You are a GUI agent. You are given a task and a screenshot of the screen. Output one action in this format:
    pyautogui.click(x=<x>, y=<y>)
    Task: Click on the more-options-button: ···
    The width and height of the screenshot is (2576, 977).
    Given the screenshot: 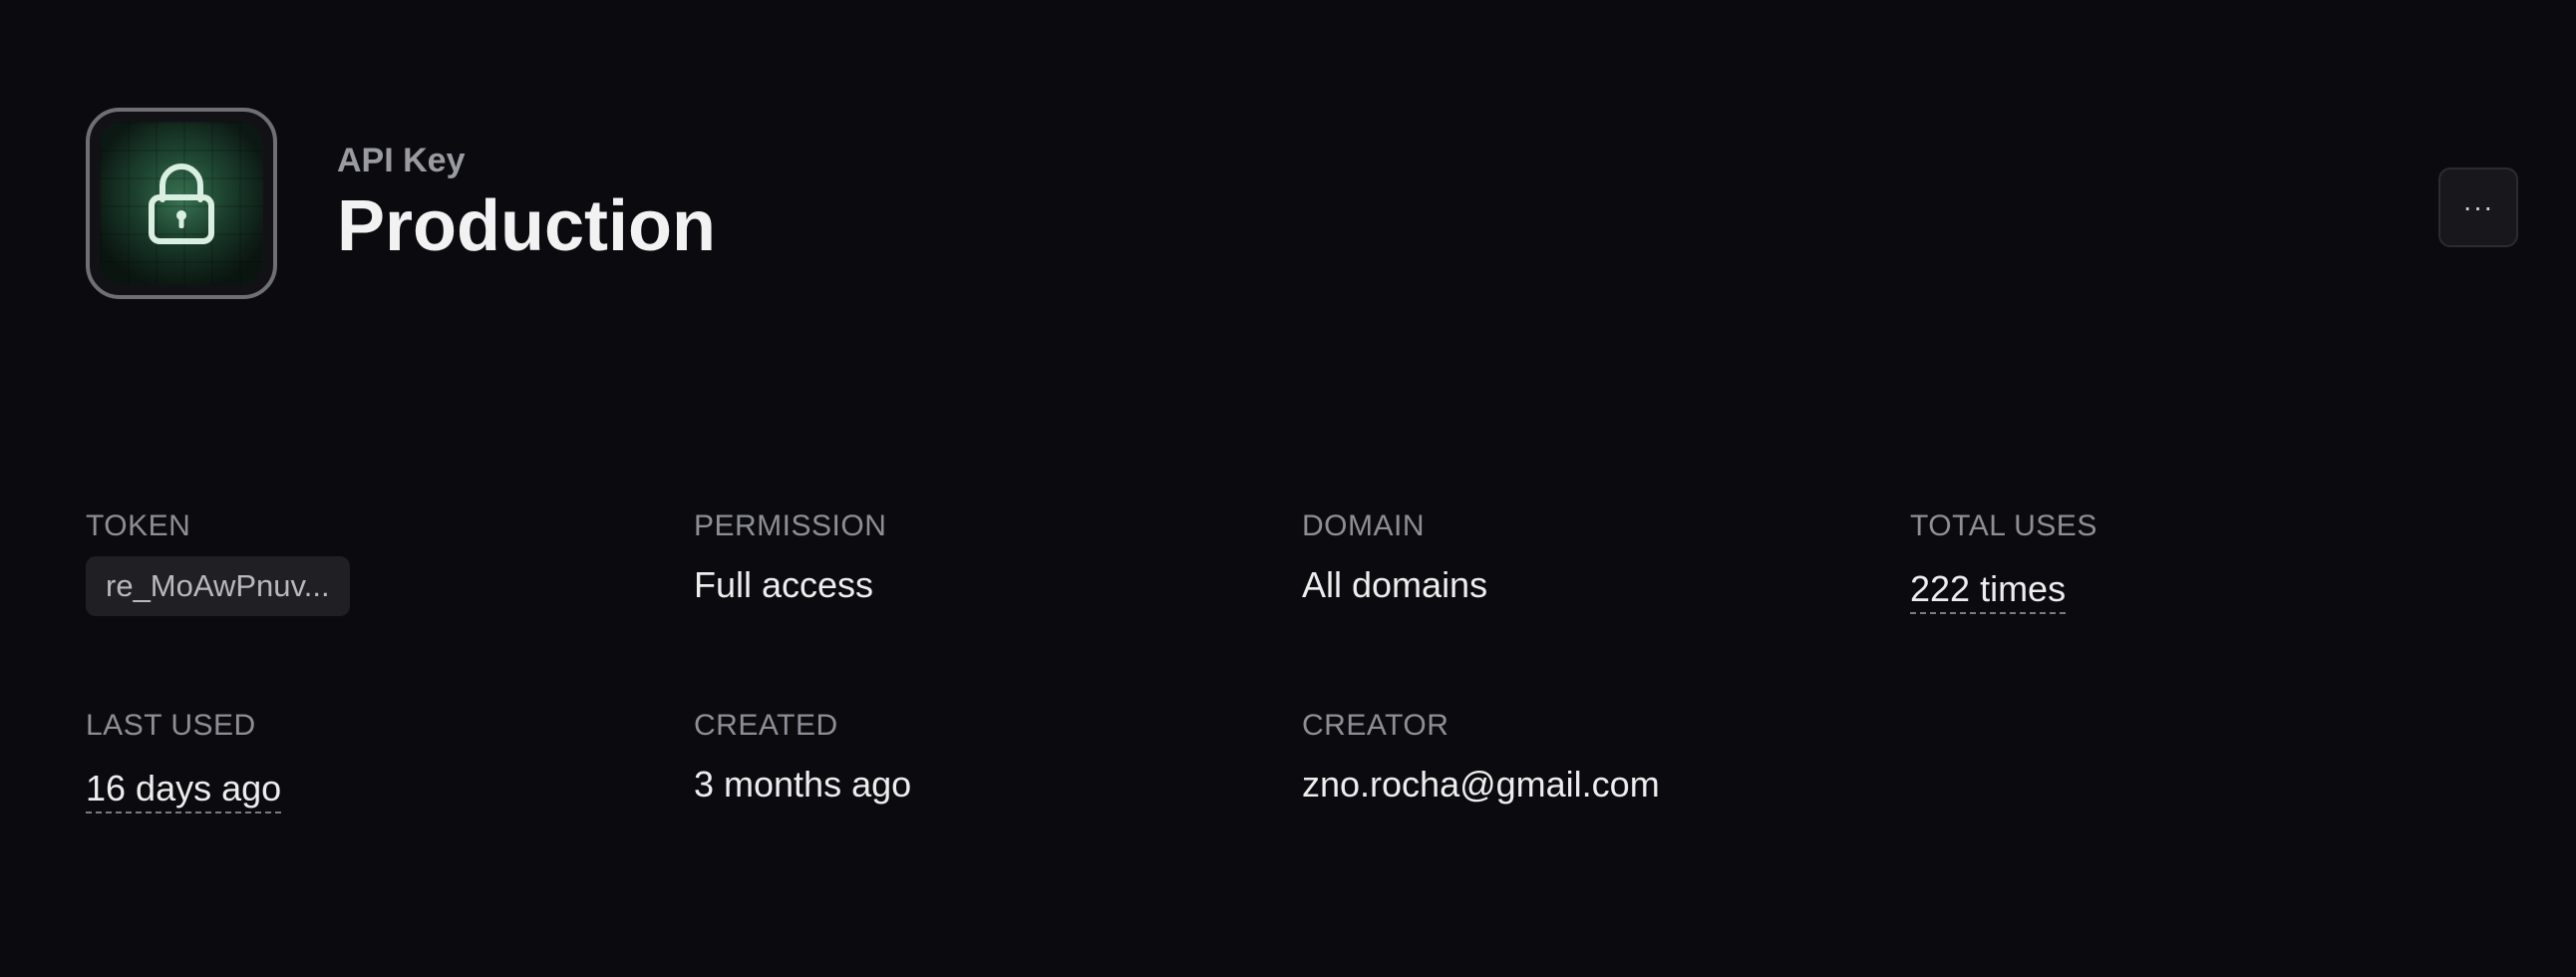 What is the action you would take?
    pyautogui.click(x=2478, y=207)
    